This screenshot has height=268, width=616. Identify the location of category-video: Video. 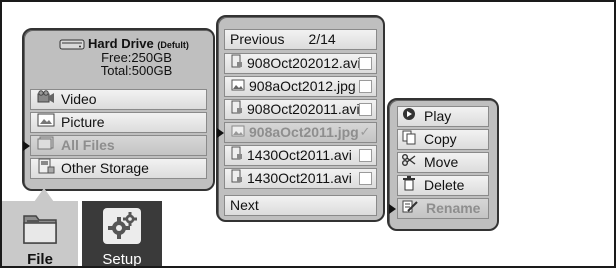
(118, 99).